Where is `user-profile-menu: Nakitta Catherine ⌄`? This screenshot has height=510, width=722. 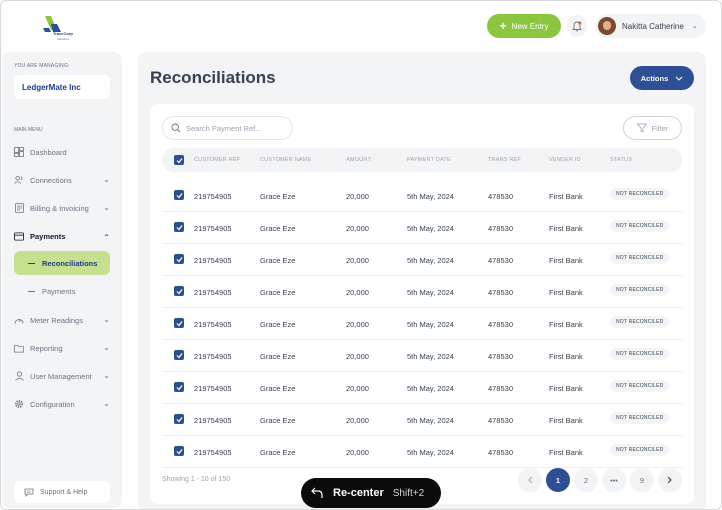
user-profile-menu: Nakitta Catherine ⌄ is located at coordinates (650, 26).